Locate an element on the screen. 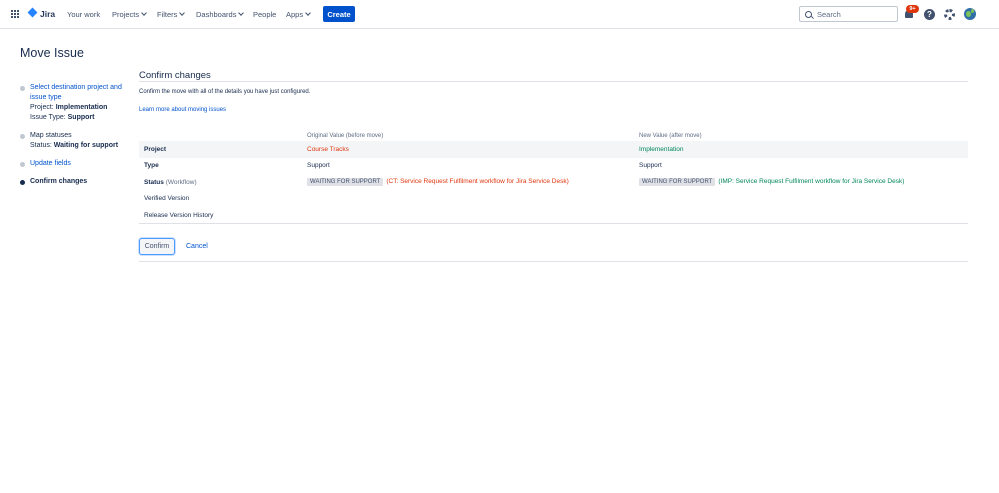 The image size is (999, 493). step-map-statuses: Map statuses Status: Waiting for support is located at coordinates (75, 141).